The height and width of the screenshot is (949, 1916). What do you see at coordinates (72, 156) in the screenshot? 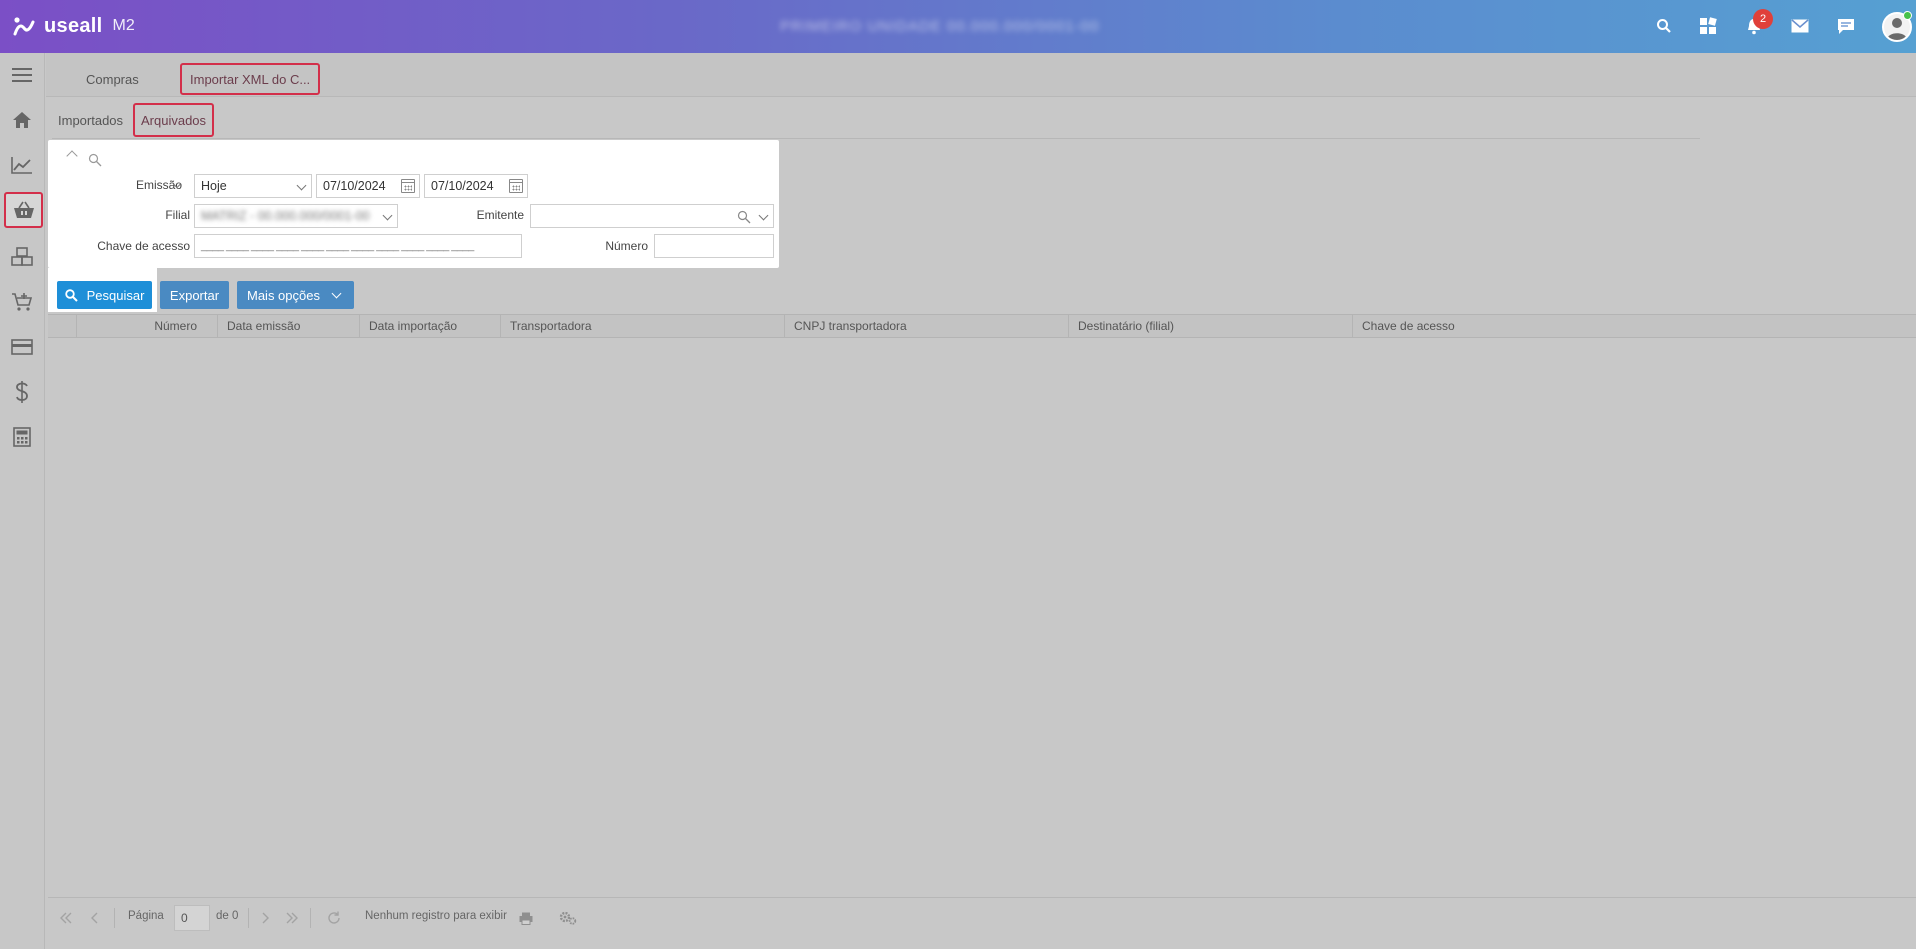
I see `collapse-icon` at bounding box center [72, 156].